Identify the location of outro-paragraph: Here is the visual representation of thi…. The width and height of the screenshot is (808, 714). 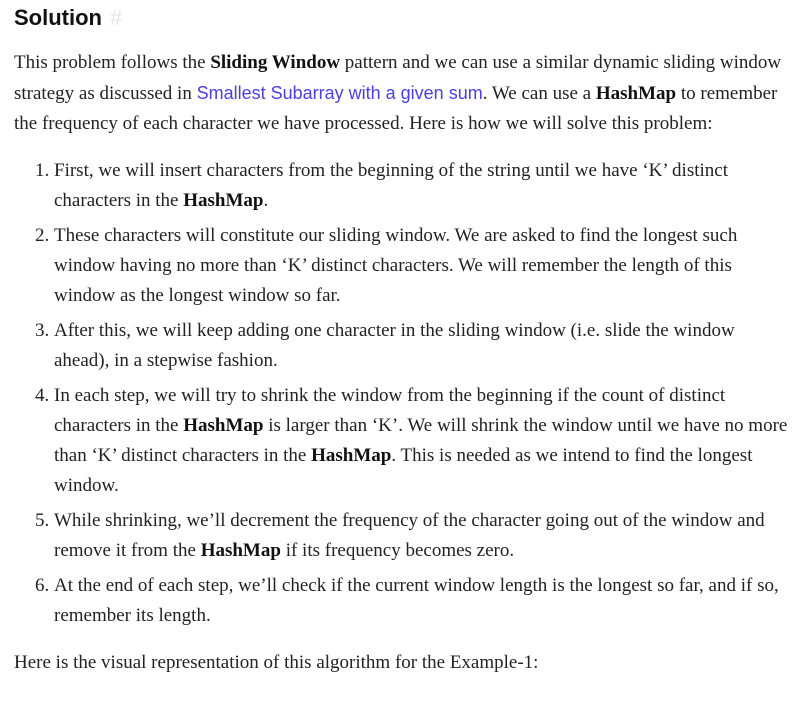
(276, 662).